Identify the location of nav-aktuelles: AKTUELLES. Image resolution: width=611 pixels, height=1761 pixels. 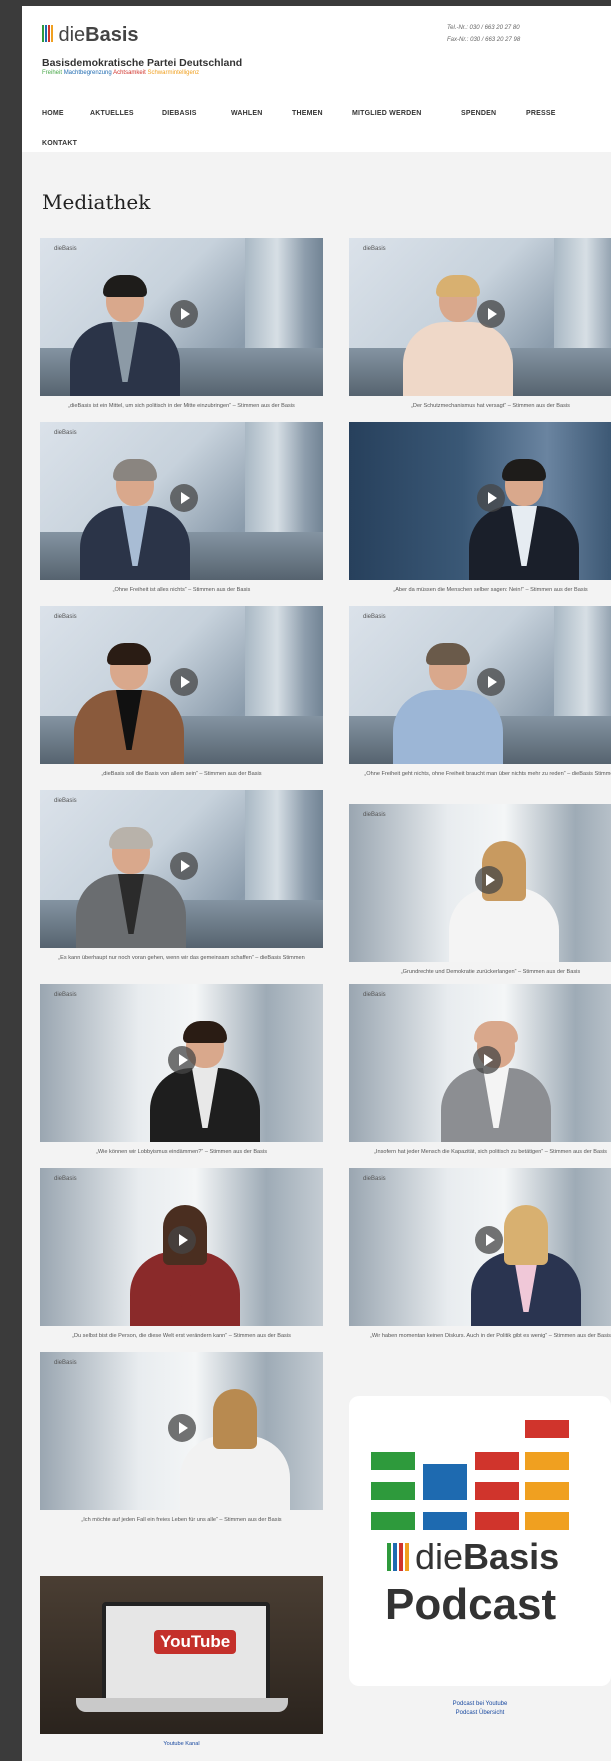
(112, 113).